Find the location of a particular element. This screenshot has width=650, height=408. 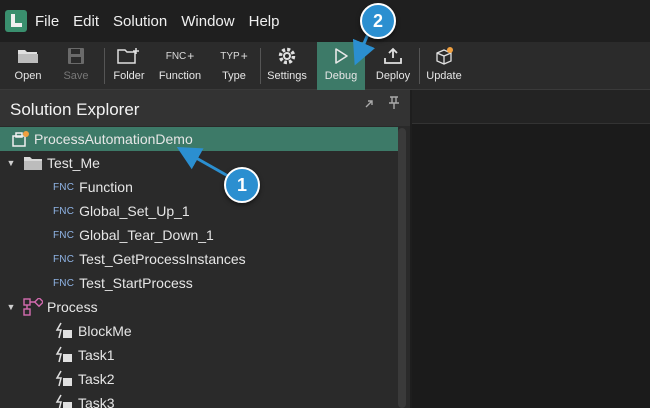

debug-button: Debug is located at coordinates (341, 66).